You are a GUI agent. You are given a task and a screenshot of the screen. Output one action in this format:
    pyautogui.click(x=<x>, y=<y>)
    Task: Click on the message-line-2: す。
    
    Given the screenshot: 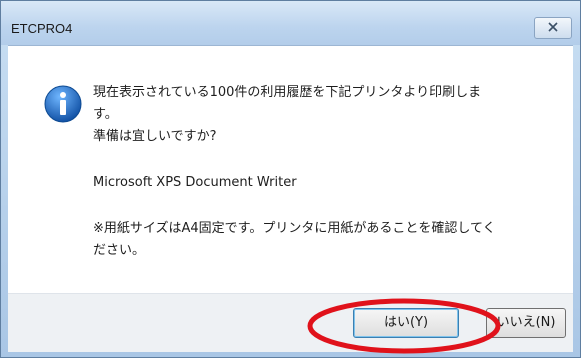 What is the action you would take?
    pyautogui.click(x=105, y=114)
    